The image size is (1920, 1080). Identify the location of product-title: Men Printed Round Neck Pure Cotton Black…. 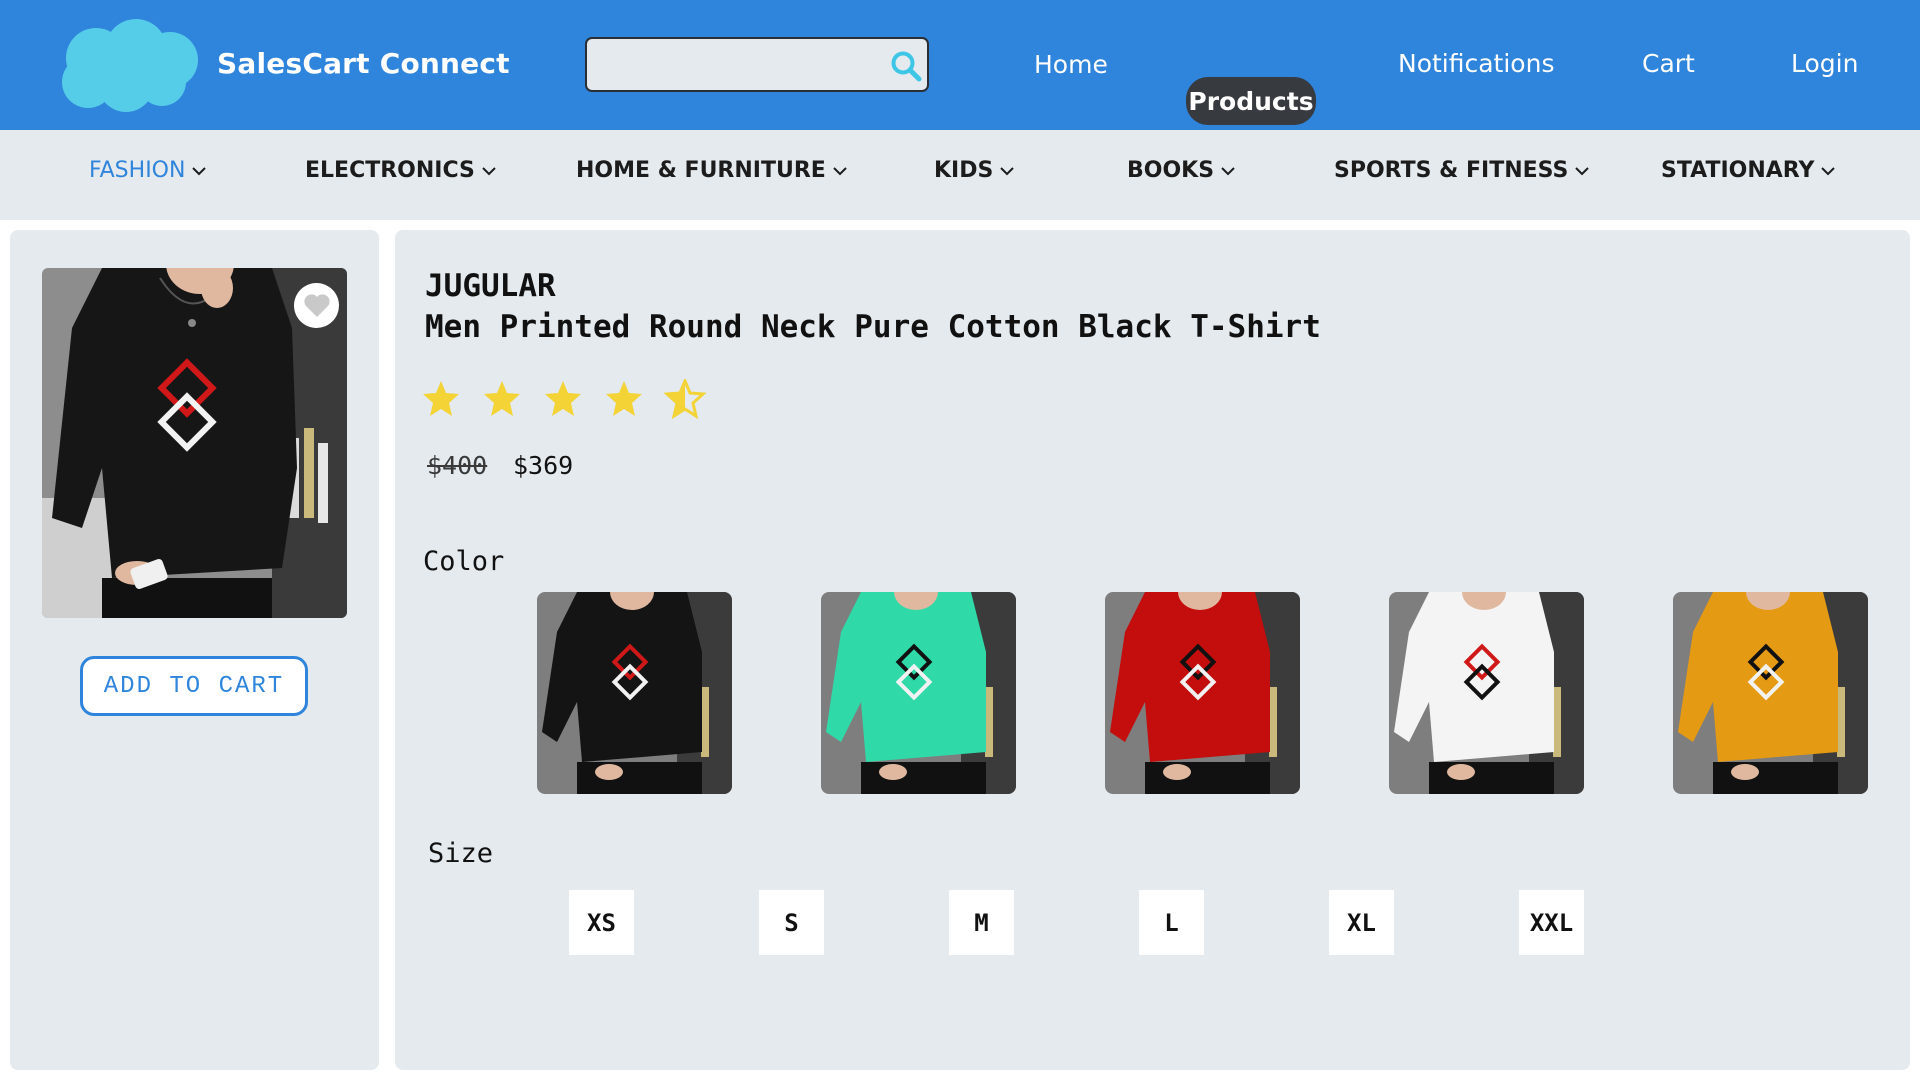
(873, 327).